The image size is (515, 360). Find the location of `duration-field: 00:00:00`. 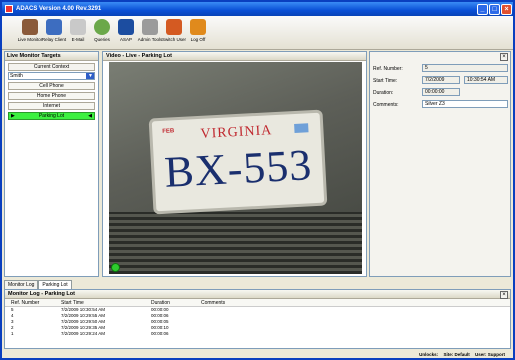

duration-field: 00:00:00 is located at coordinates (441, 92).